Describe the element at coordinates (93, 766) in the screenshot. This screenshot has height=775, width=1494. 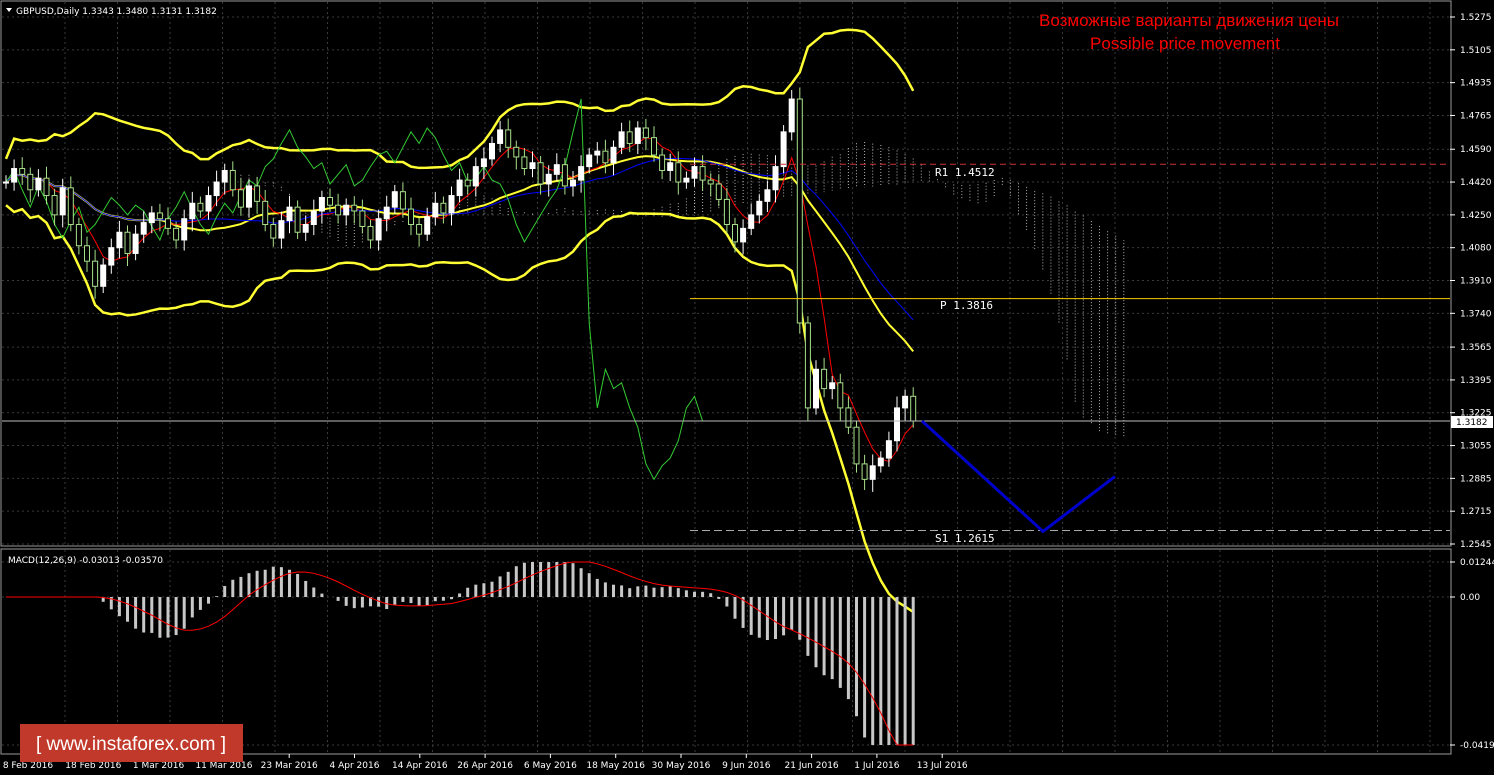
I see `time-tick-label: 18 Feb 2016` at that location.